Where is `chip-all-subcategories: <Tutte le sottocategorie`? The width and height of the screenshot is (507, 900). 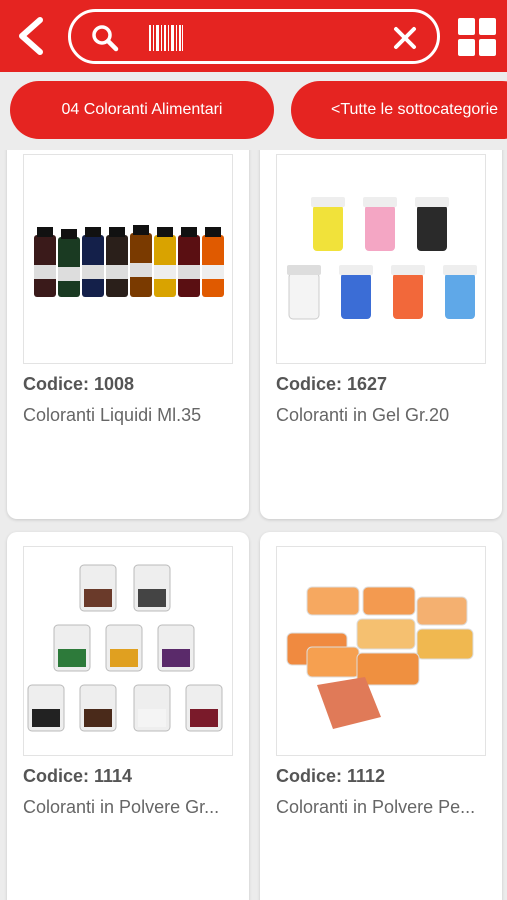 chip-all-subcategories: <Tutte le sottocategorie is located at coordinates (399, 110).